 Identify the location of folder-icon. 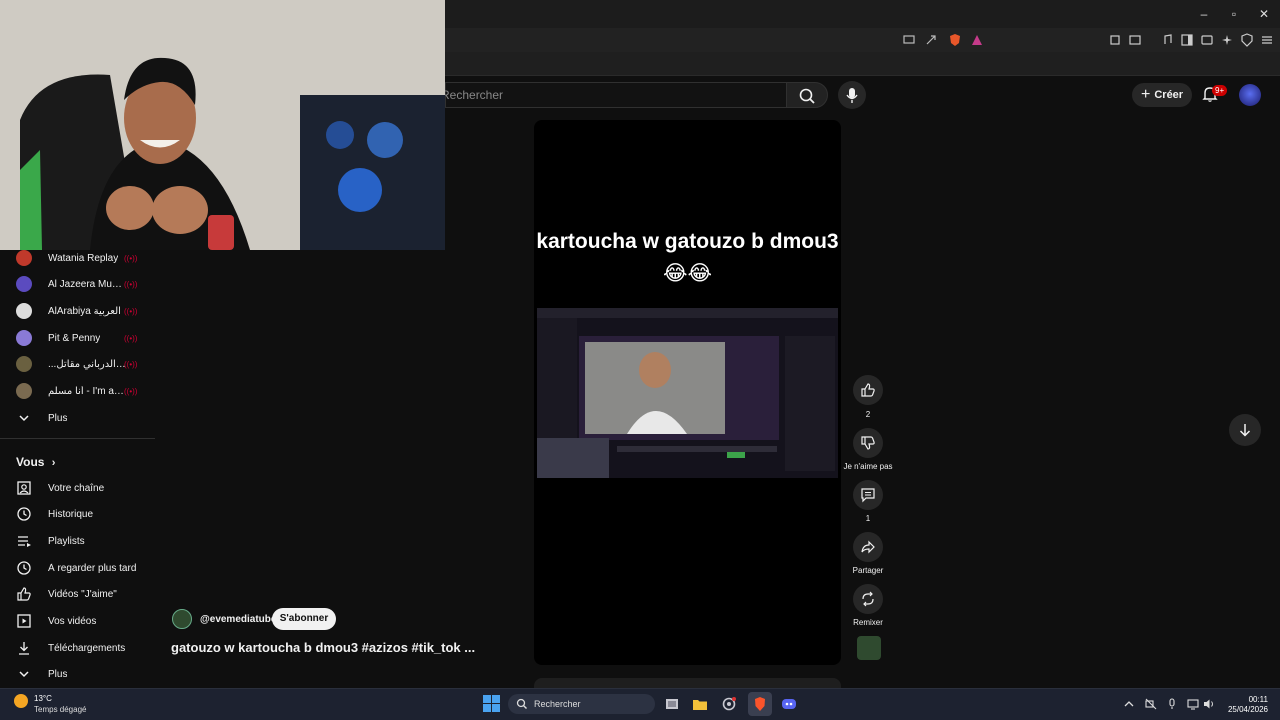
(700, 705).